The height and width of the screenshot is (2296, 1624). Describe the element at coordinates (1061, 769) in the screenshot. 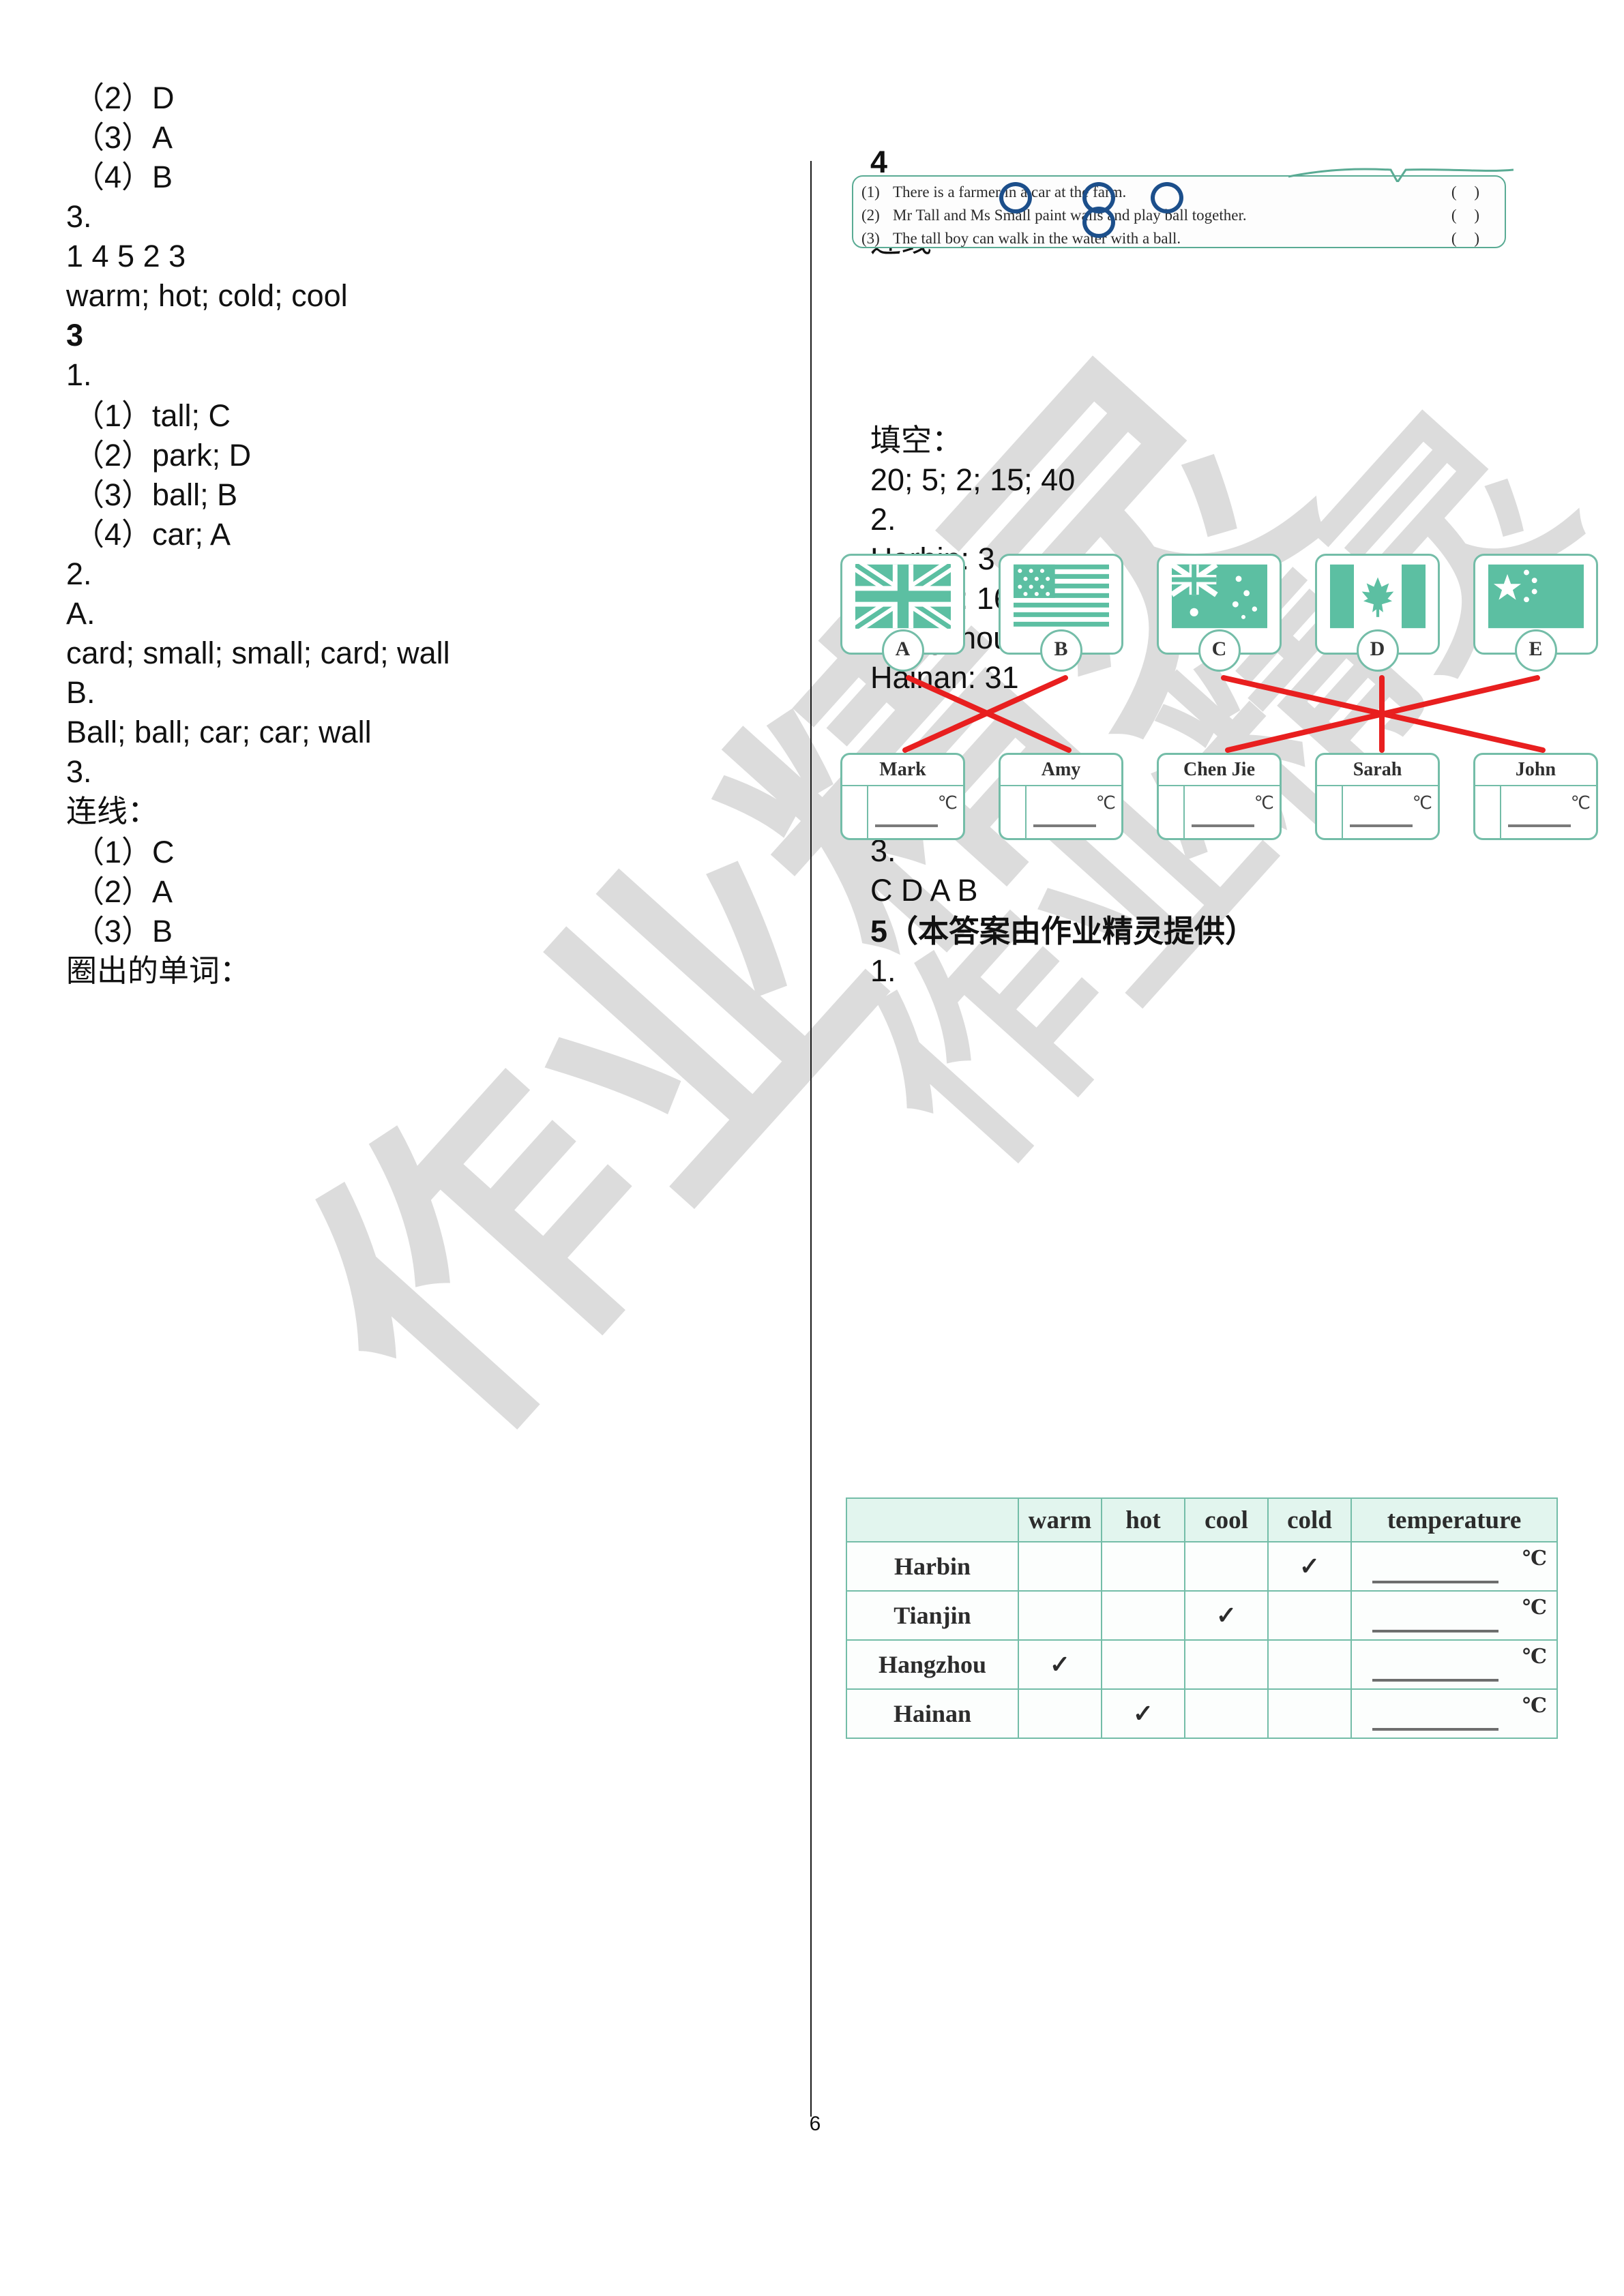

I see `student-name: Amy` at that location.